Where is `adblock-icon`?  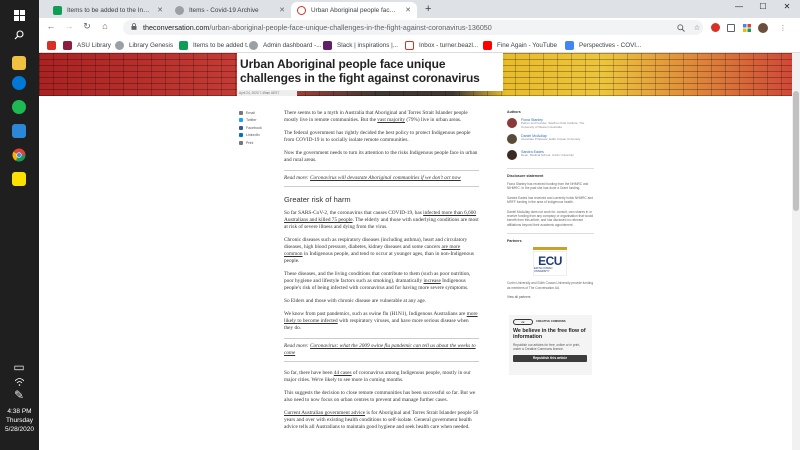 adblock-icon is located at coordinates (715, 27).